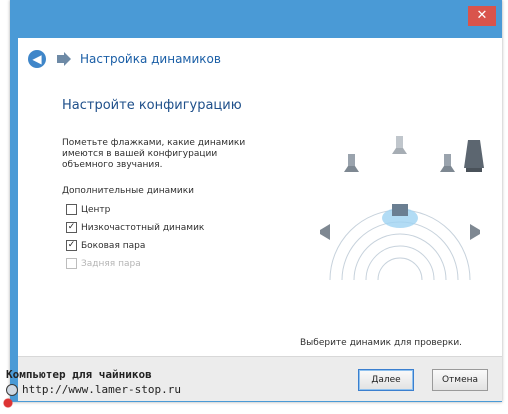  What do you see at coordinates (386, 380) in the screenshot?
I see `next-button: Далее` at bounding box center [386, 380].